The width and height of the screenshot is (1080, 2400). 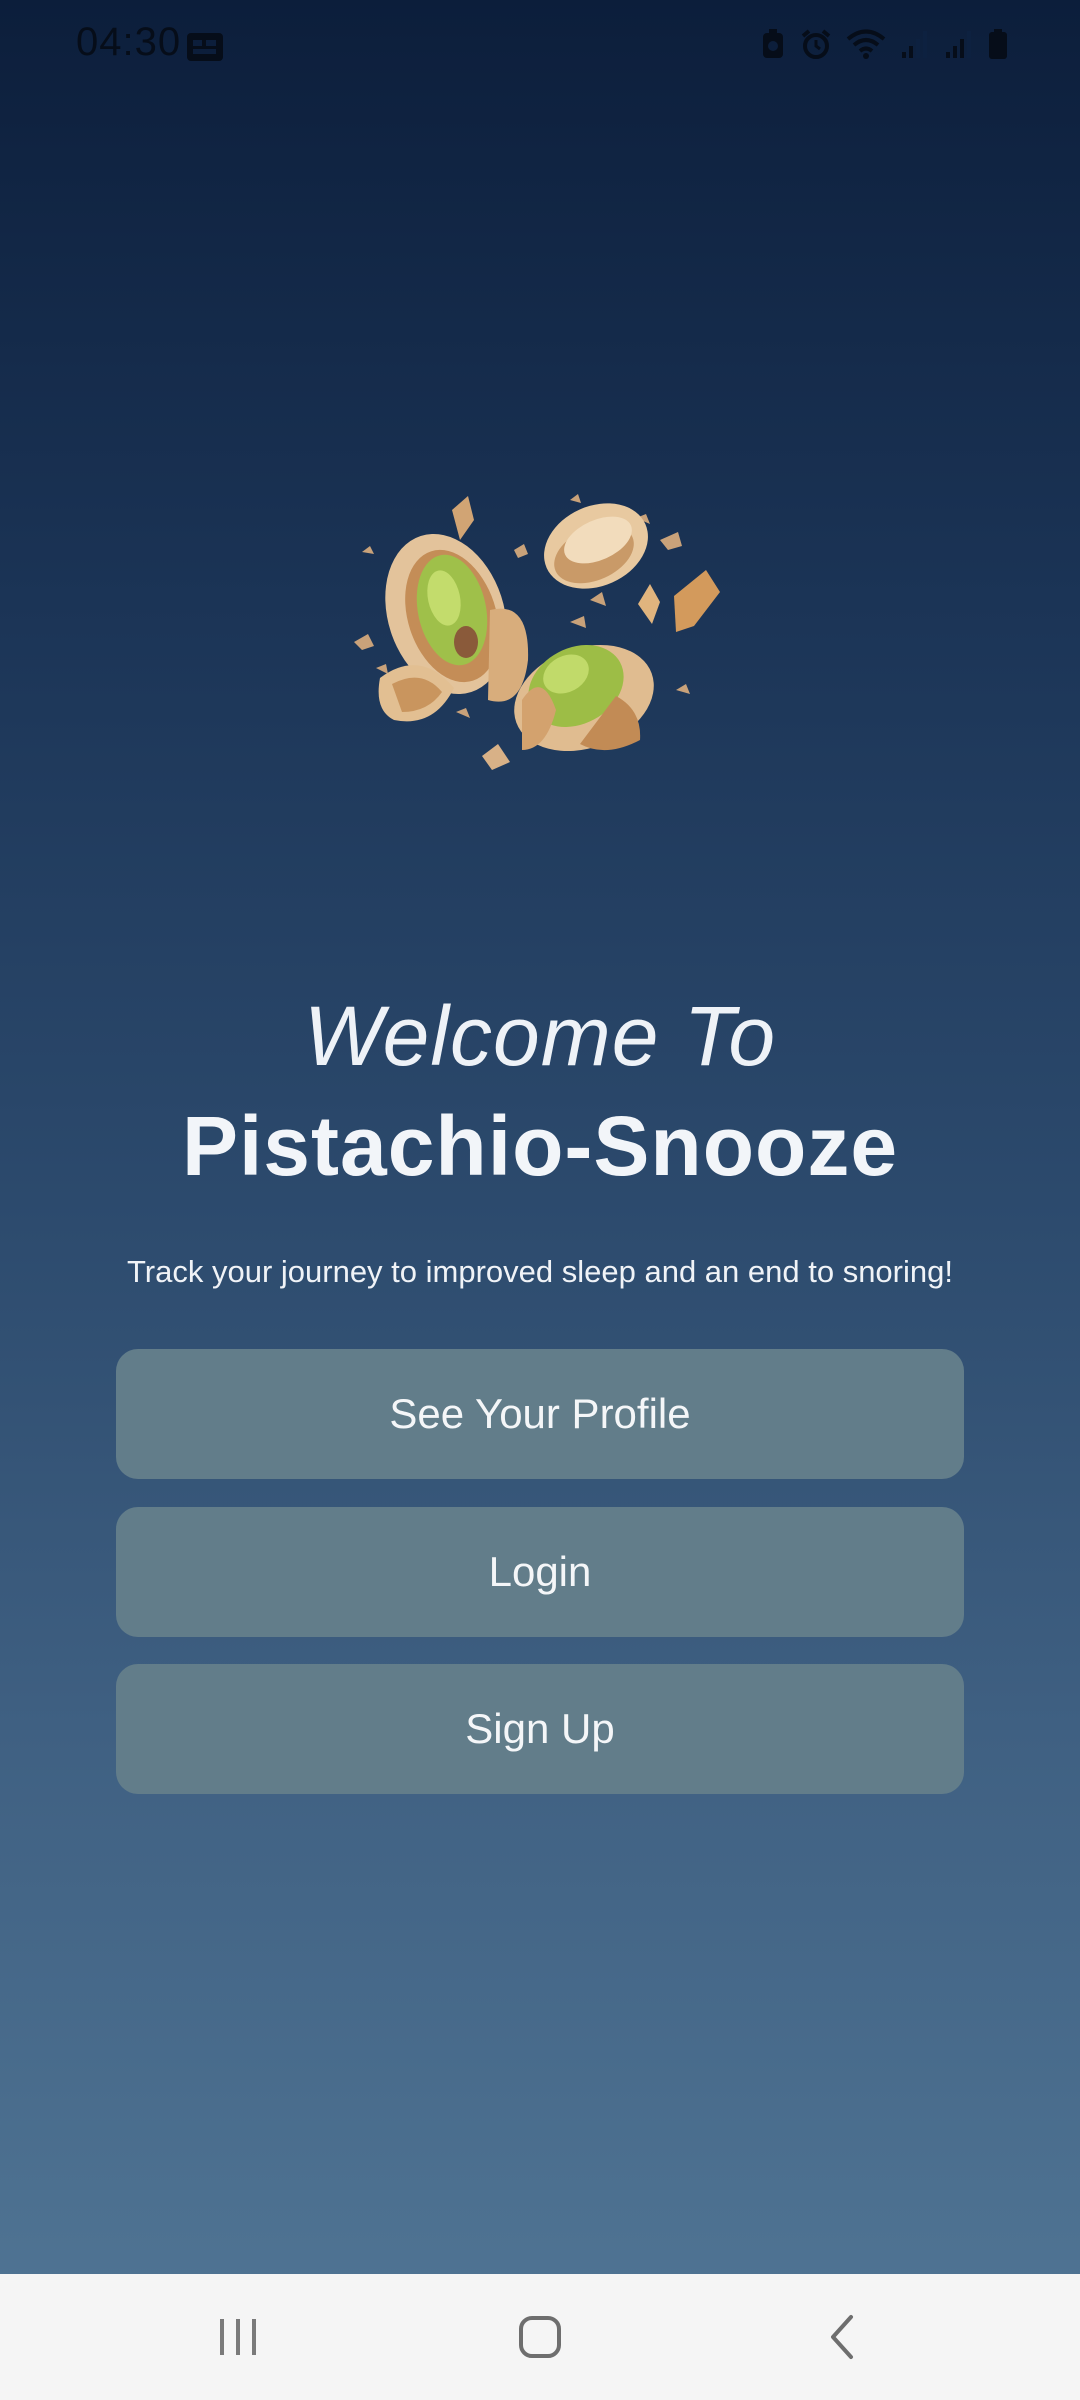 I want to click on wifi-icon, so click(x=866, y=44).